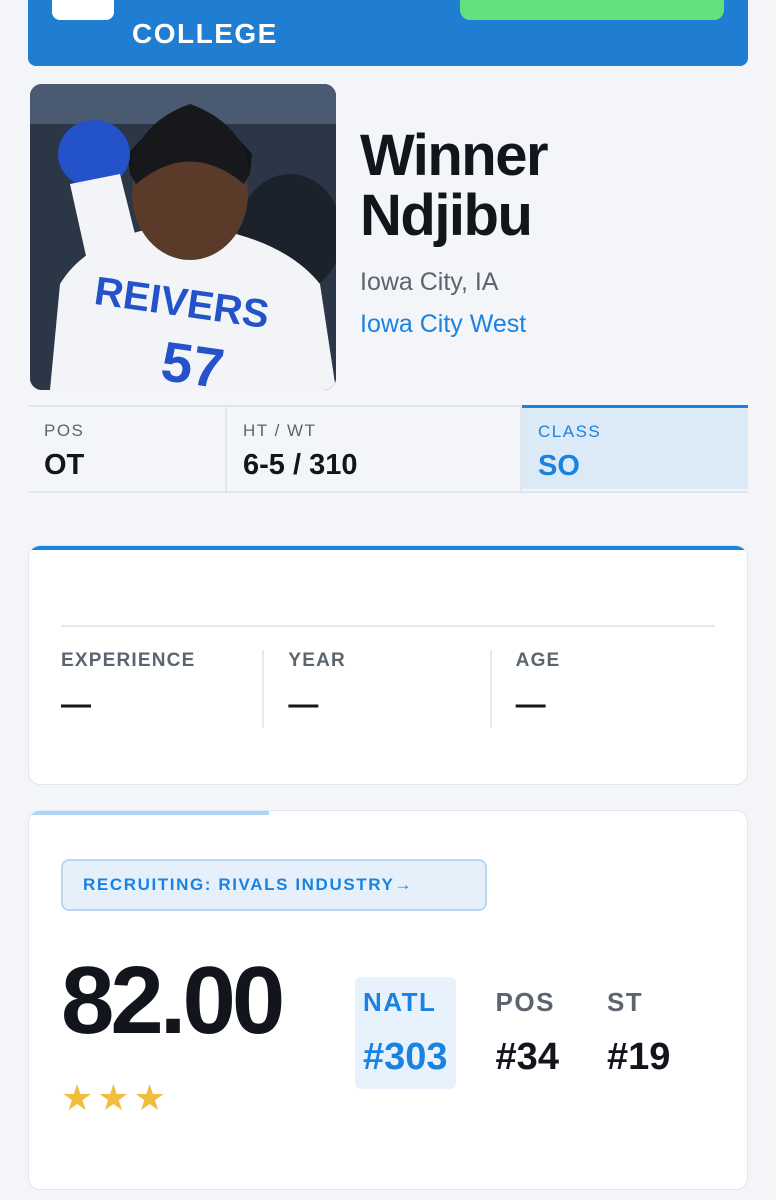  I want to click on player-photo: REIVERS 57, so click(183, 237).